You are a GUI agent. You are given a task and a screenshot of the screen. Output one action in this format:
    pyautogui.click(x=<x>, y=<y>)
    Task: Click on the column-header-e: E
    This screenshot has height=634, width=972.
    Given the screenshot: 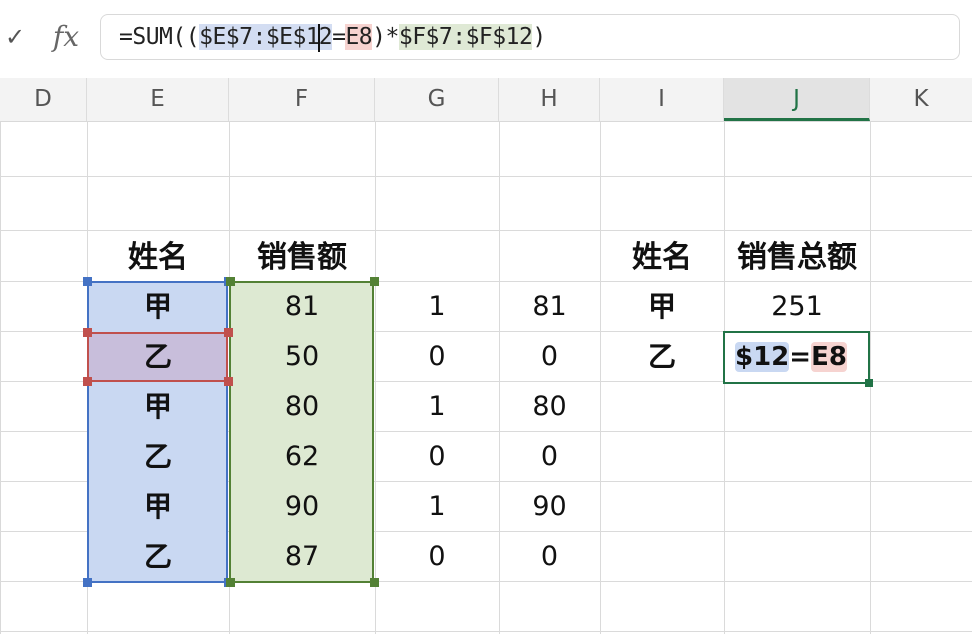 What is the action you would take?
    pyautogui.click(x=158, y=99)
    